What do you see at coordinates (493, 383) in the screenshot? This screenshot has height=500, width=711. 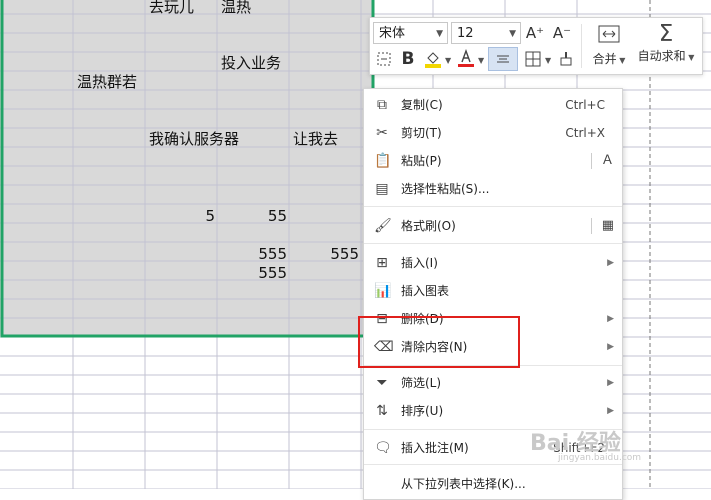 I see `menu-item-filter: ⏷ 筛选(L) ▶` at bounding box center [493, 383].